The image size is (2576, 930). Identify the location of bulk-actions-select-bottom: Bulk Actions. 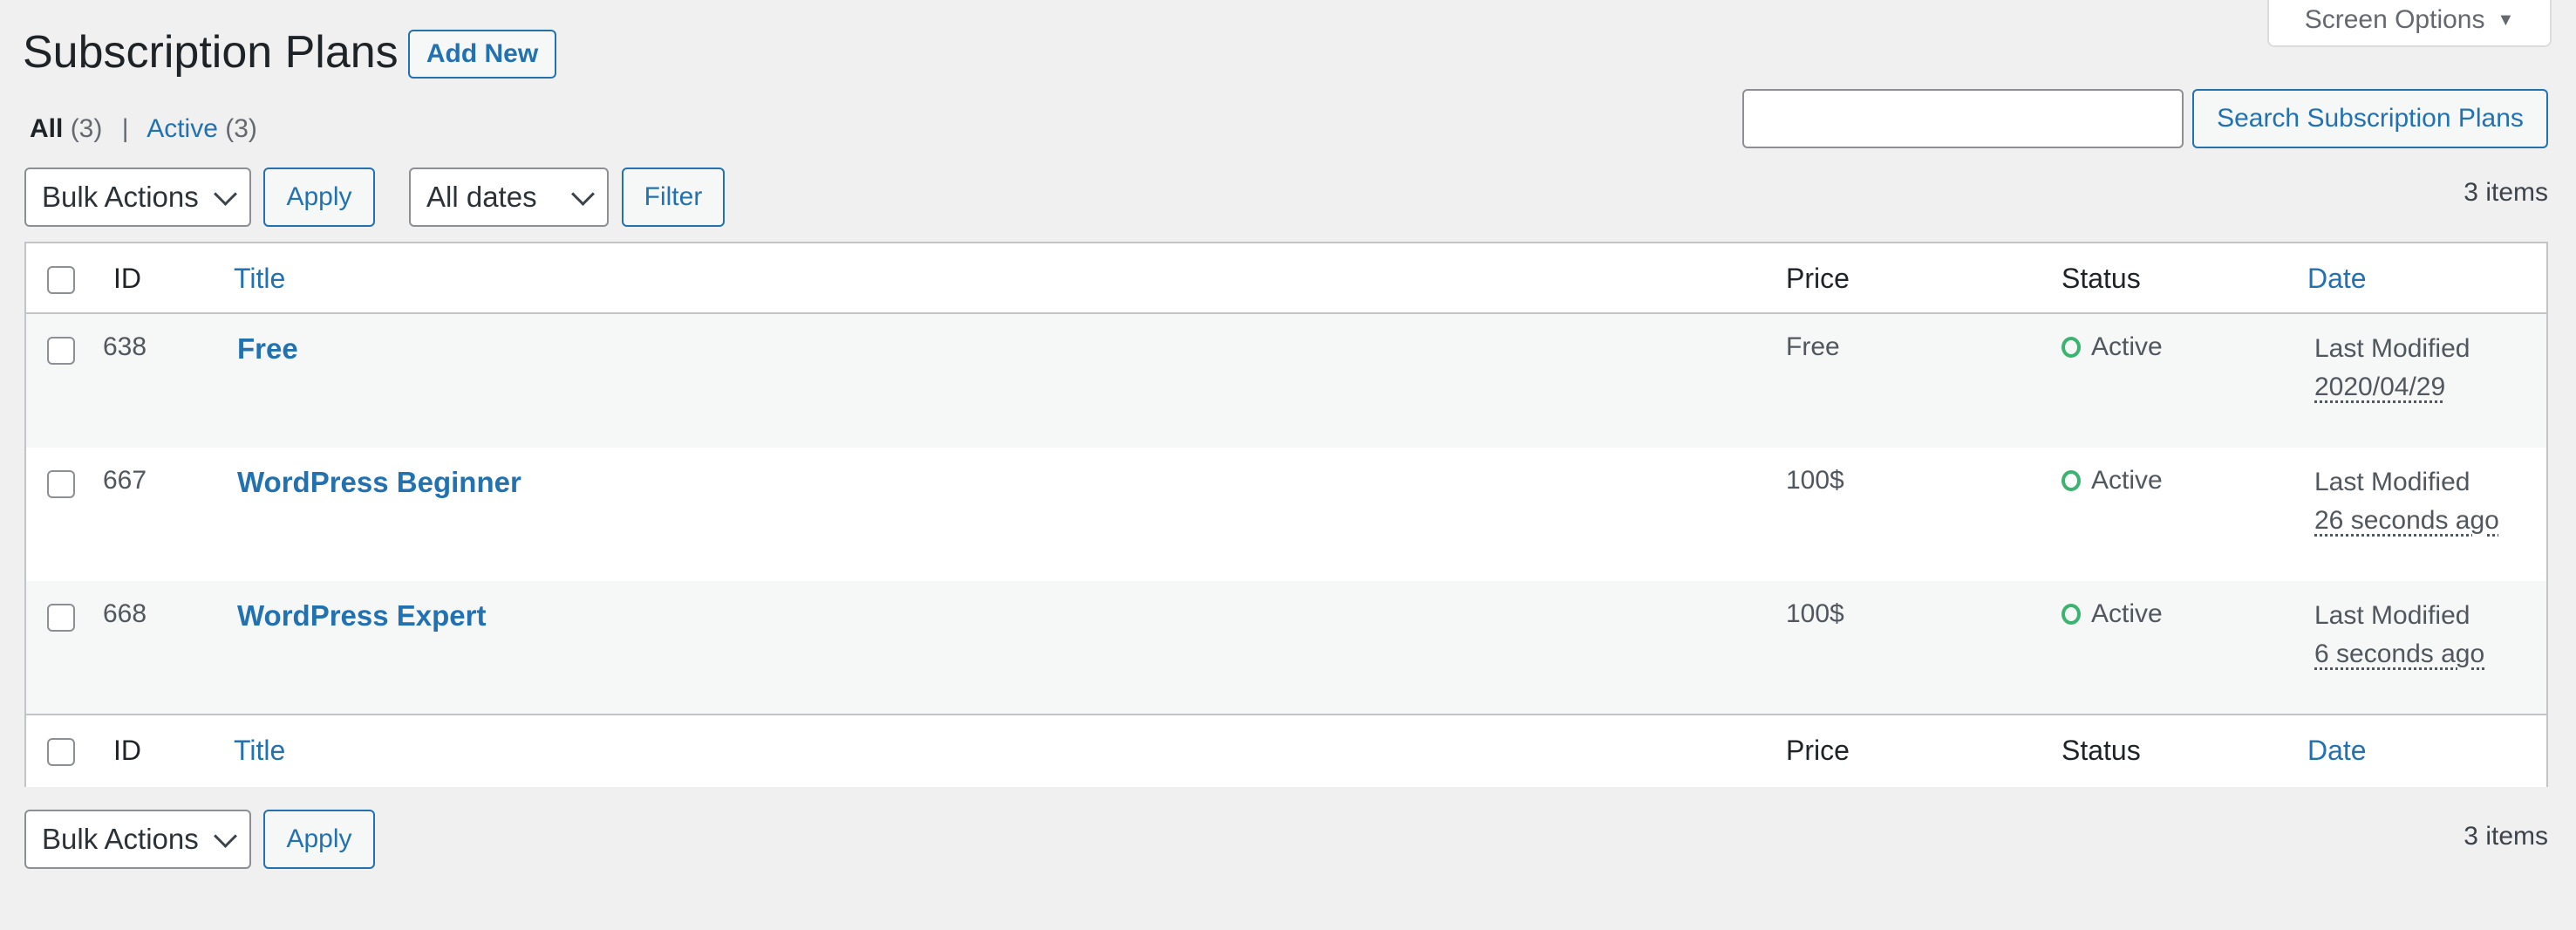
(138, 839).